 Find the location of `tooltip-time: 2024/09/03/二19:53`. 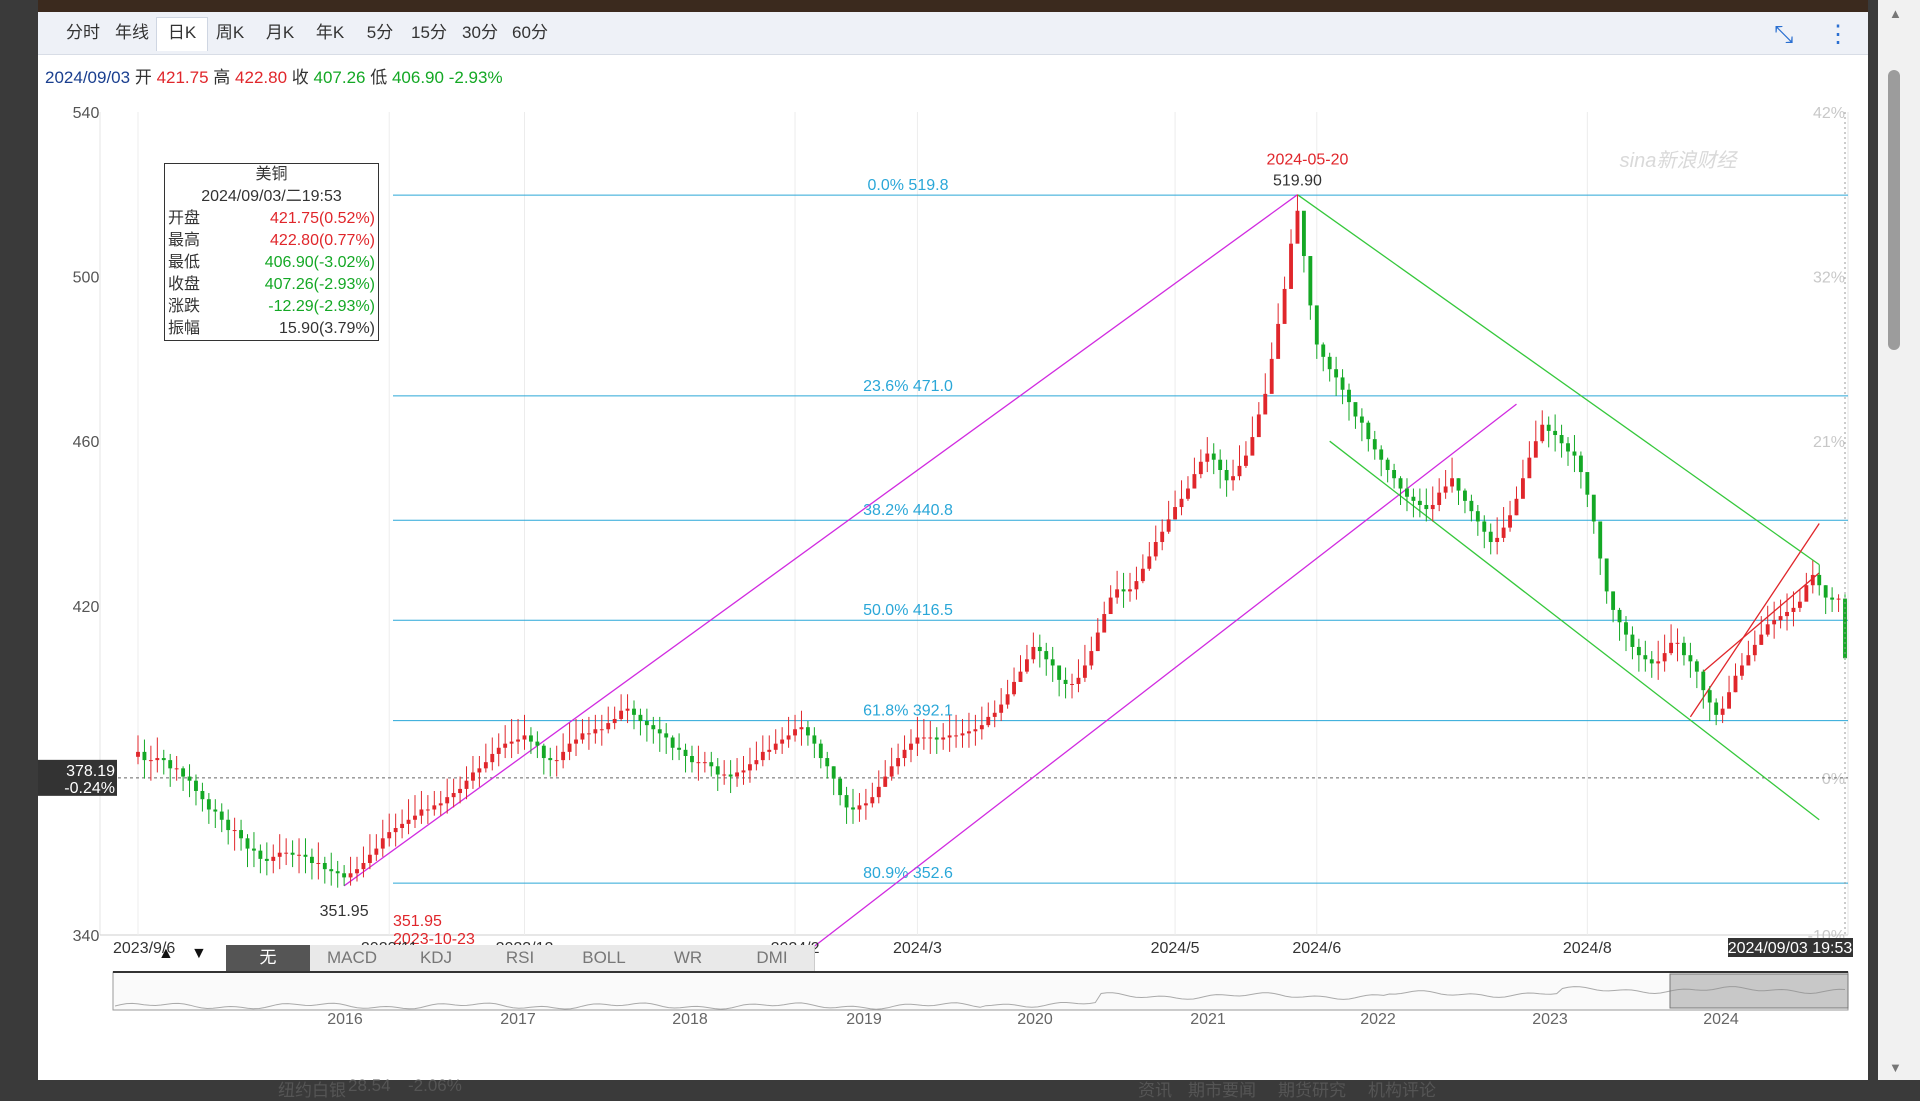

tooltip-time: 2024/09/03/二19:53 is located at coordinates (271, 196).